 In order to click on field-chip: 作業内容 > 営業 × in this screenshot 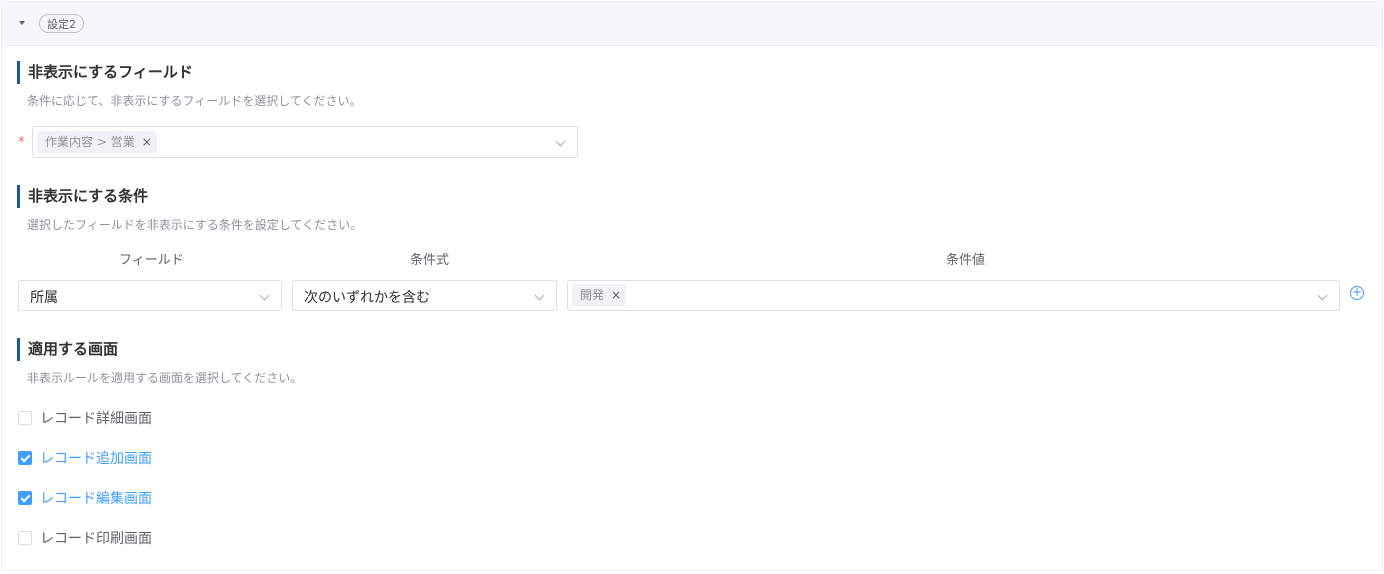, I will do `click(97, 142)`.